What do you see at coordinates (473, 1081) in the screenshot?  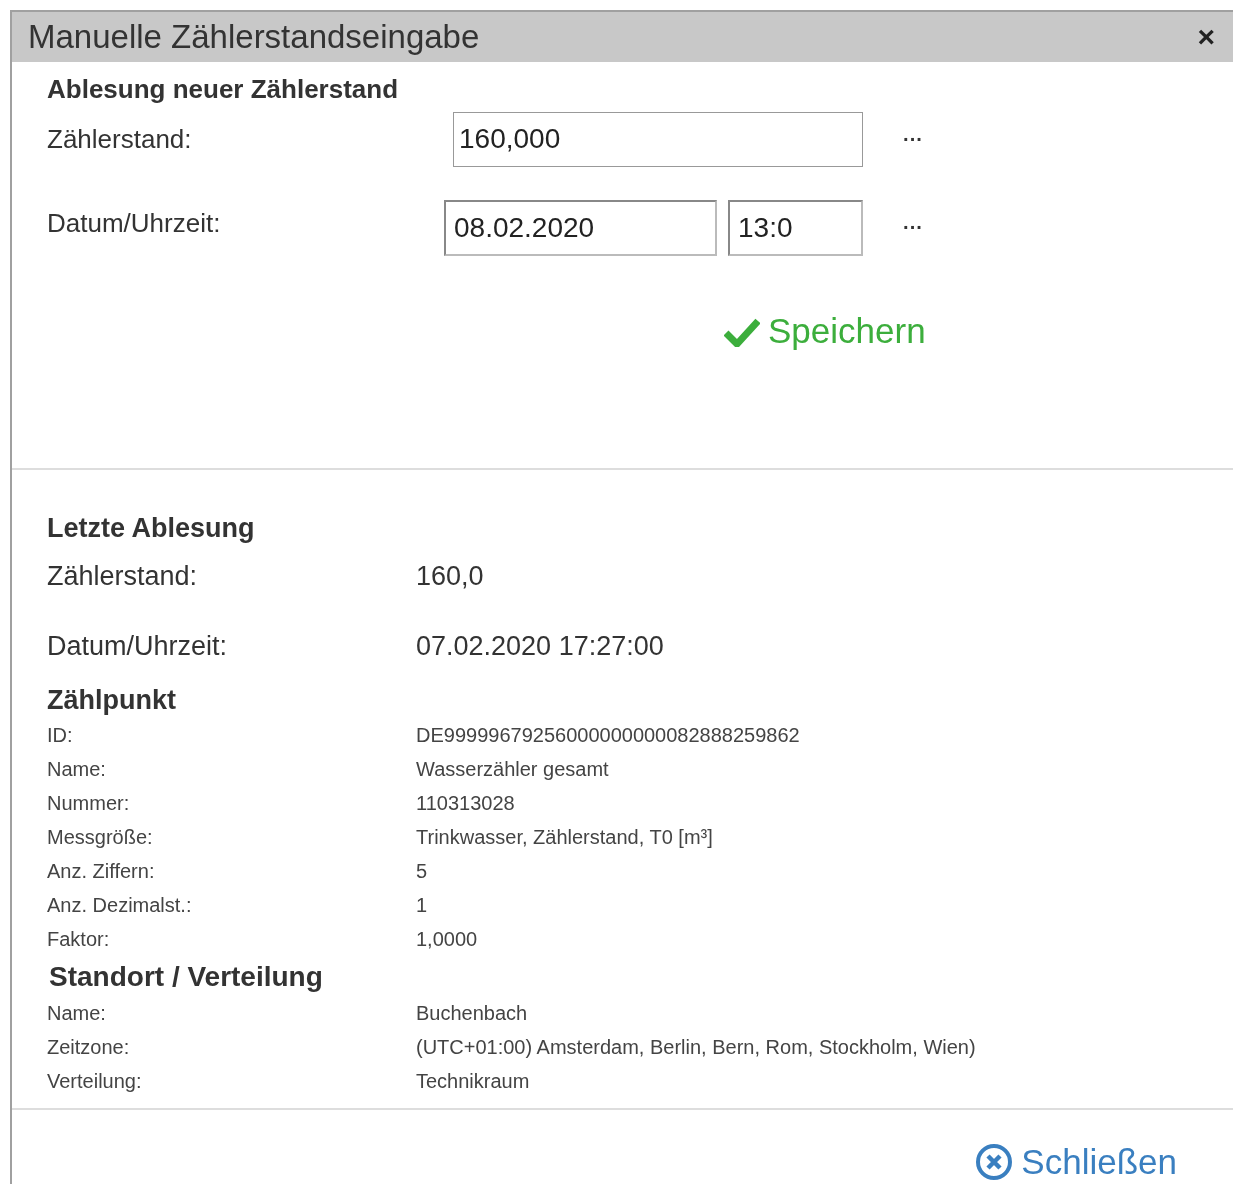 I see `detail-value: Technikraum` at bounding box center [473, 1081].